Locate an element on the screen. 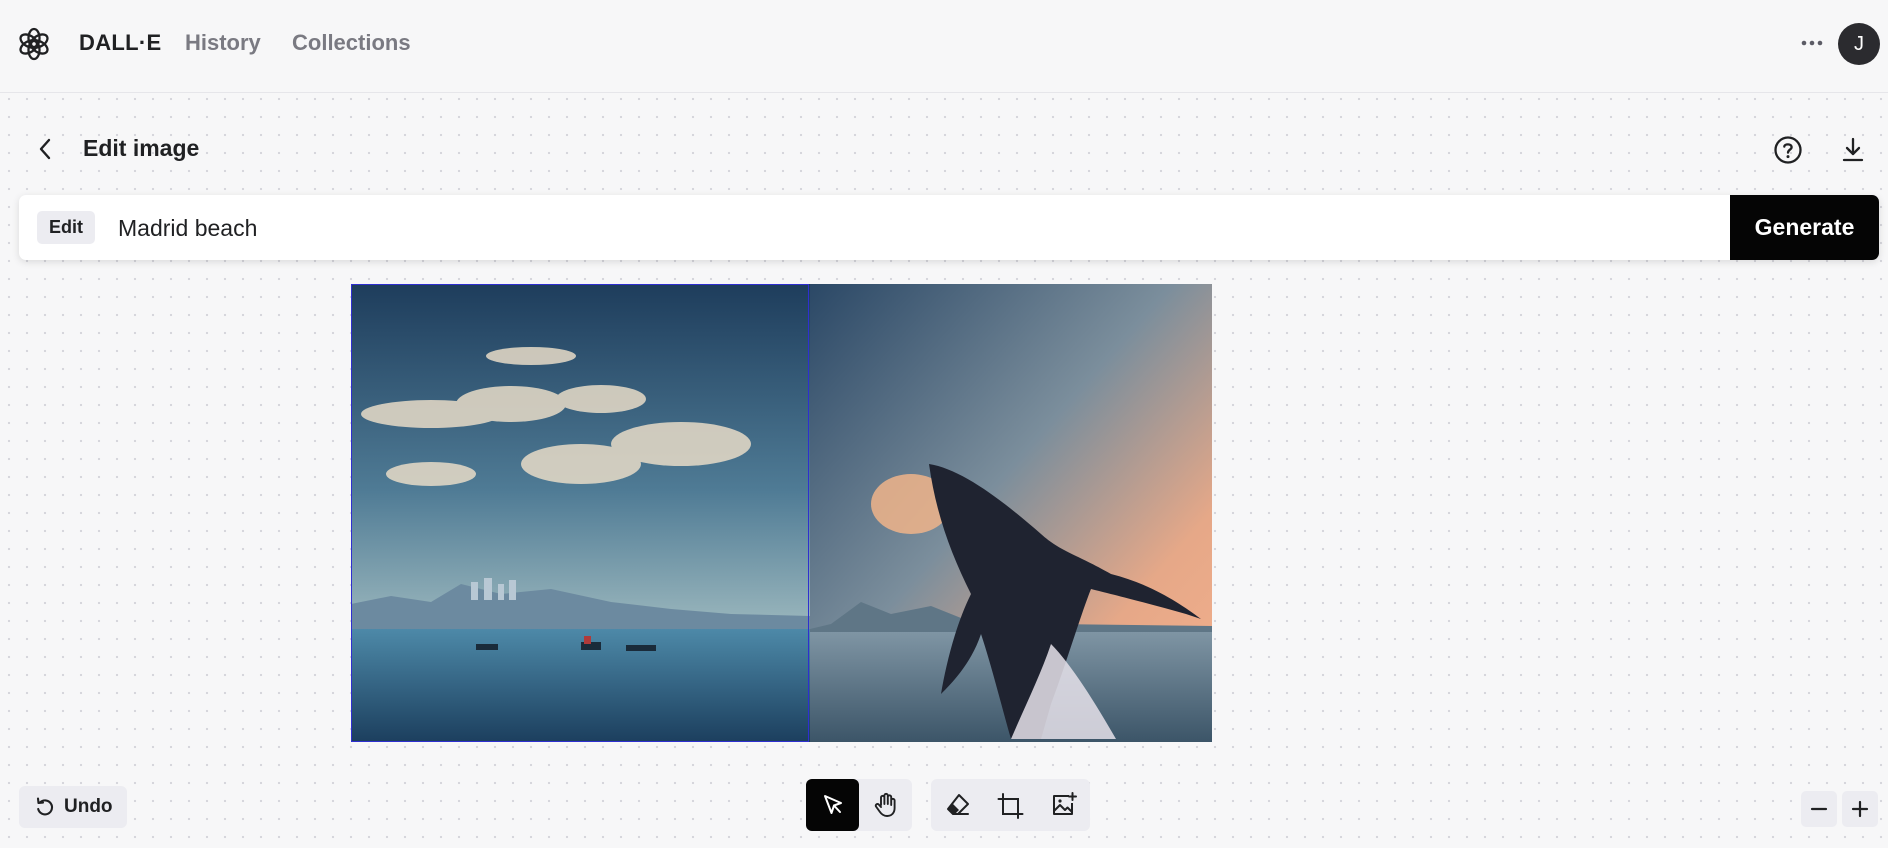  zoom-in-button is located at coordinates (1860, 809).